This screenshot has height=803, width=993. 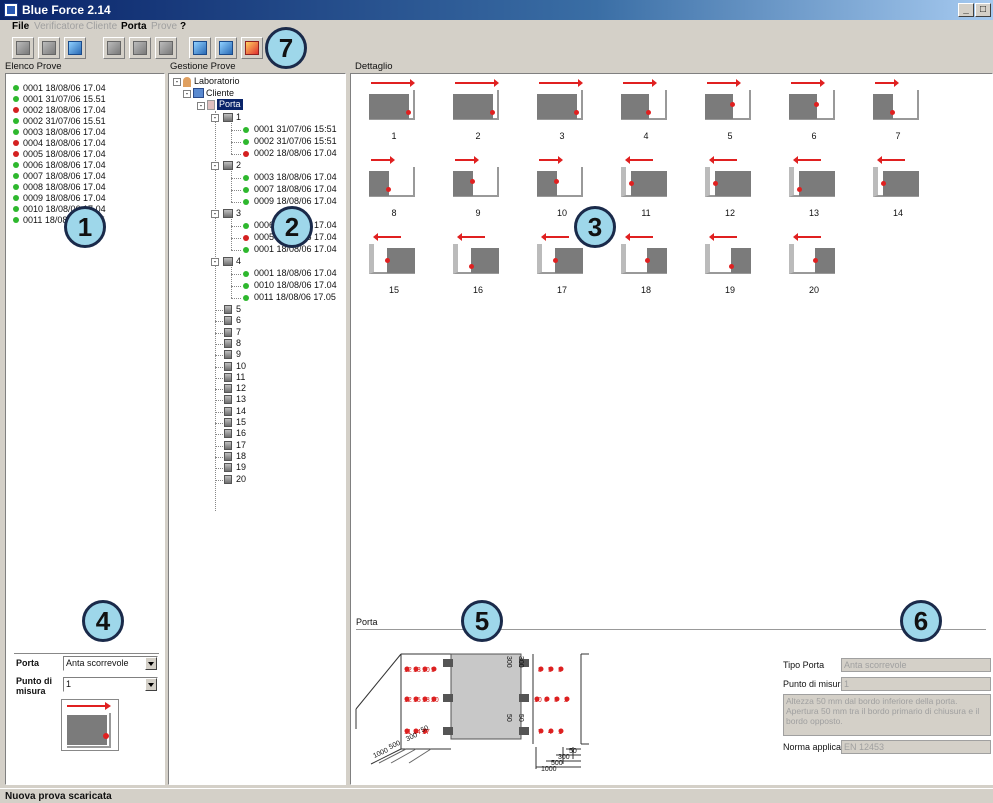 I want to click on tree-group-label: 10, so click(x=241, y=366).